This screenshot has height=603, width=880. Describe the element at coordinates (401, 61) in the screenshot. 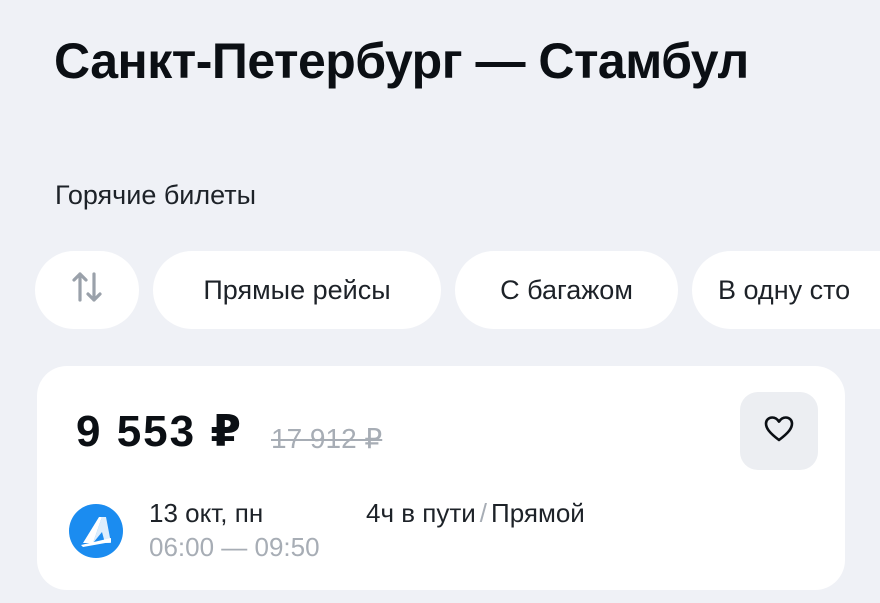

I see `page-title: Санкт-Петербург — Стамбул` at that location.